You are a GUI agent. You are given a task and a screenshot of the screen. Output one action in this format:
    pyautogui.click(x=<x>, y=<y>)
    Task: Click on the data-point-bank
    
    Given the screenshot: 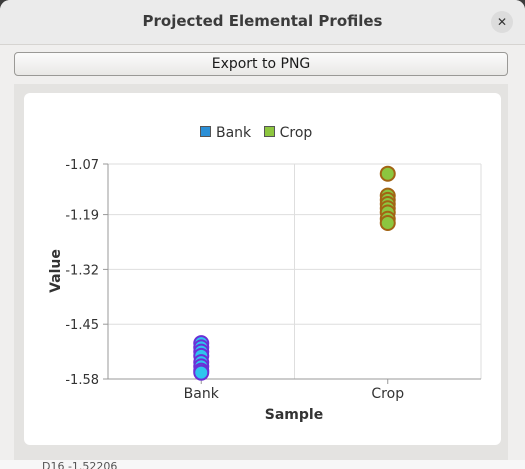 What is the action you would take?
    pyautogui.click(x=201, y=372)
    